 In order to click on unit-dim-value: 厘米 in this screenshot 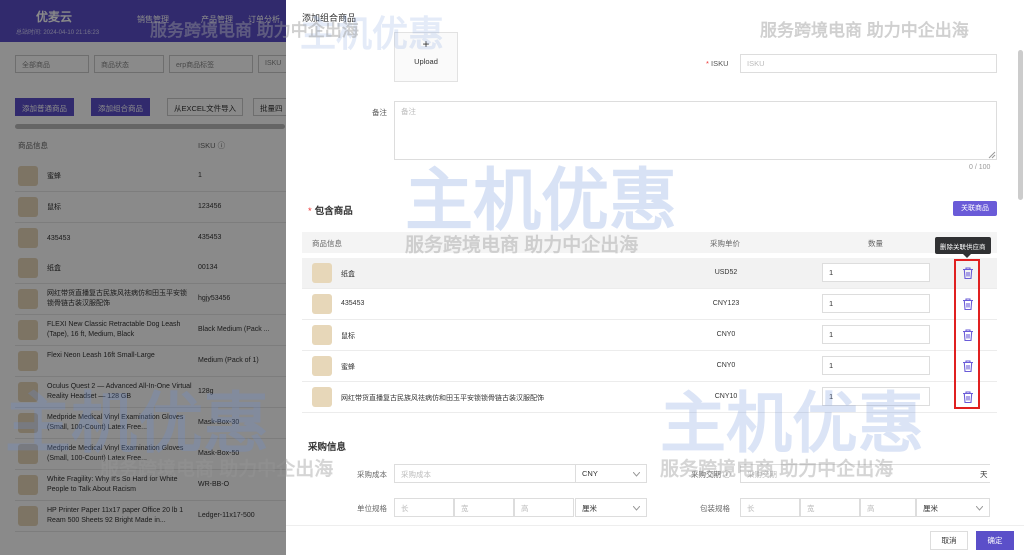, I will do `click(589, 508)`.